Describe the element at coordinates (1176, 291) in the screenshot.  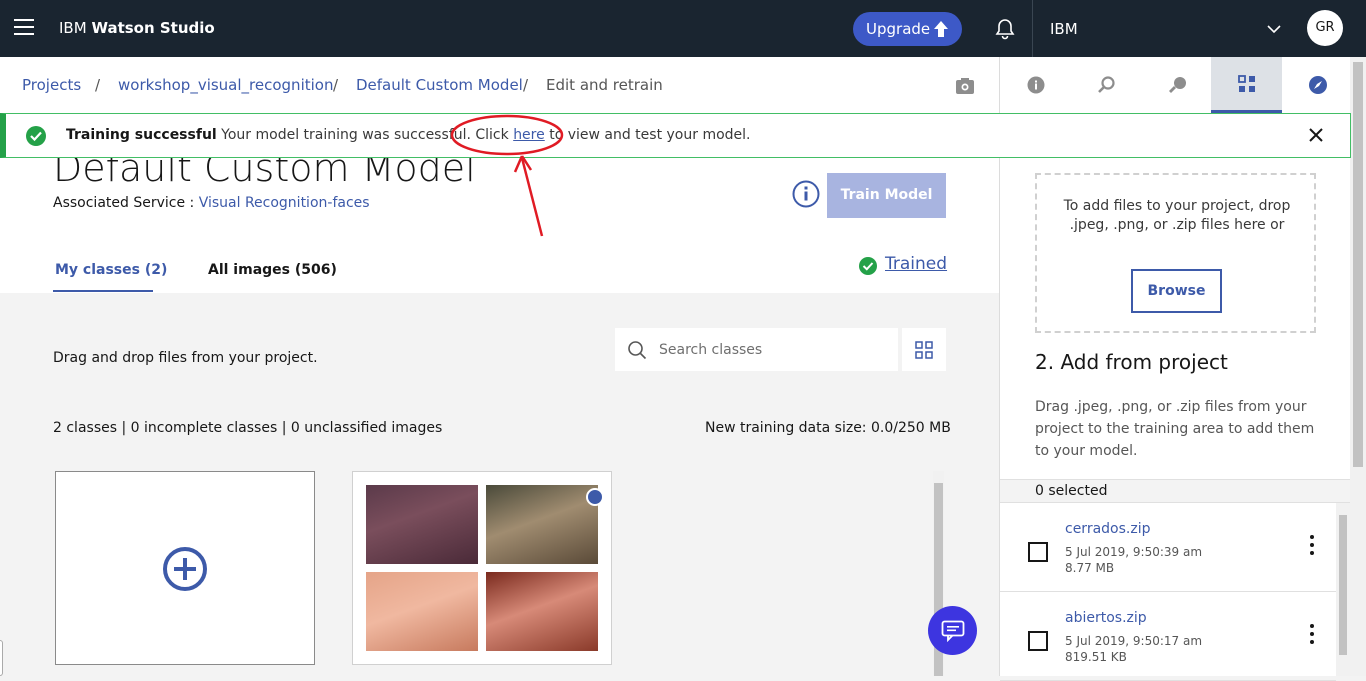
I see `browse-button: Browse` at that location.